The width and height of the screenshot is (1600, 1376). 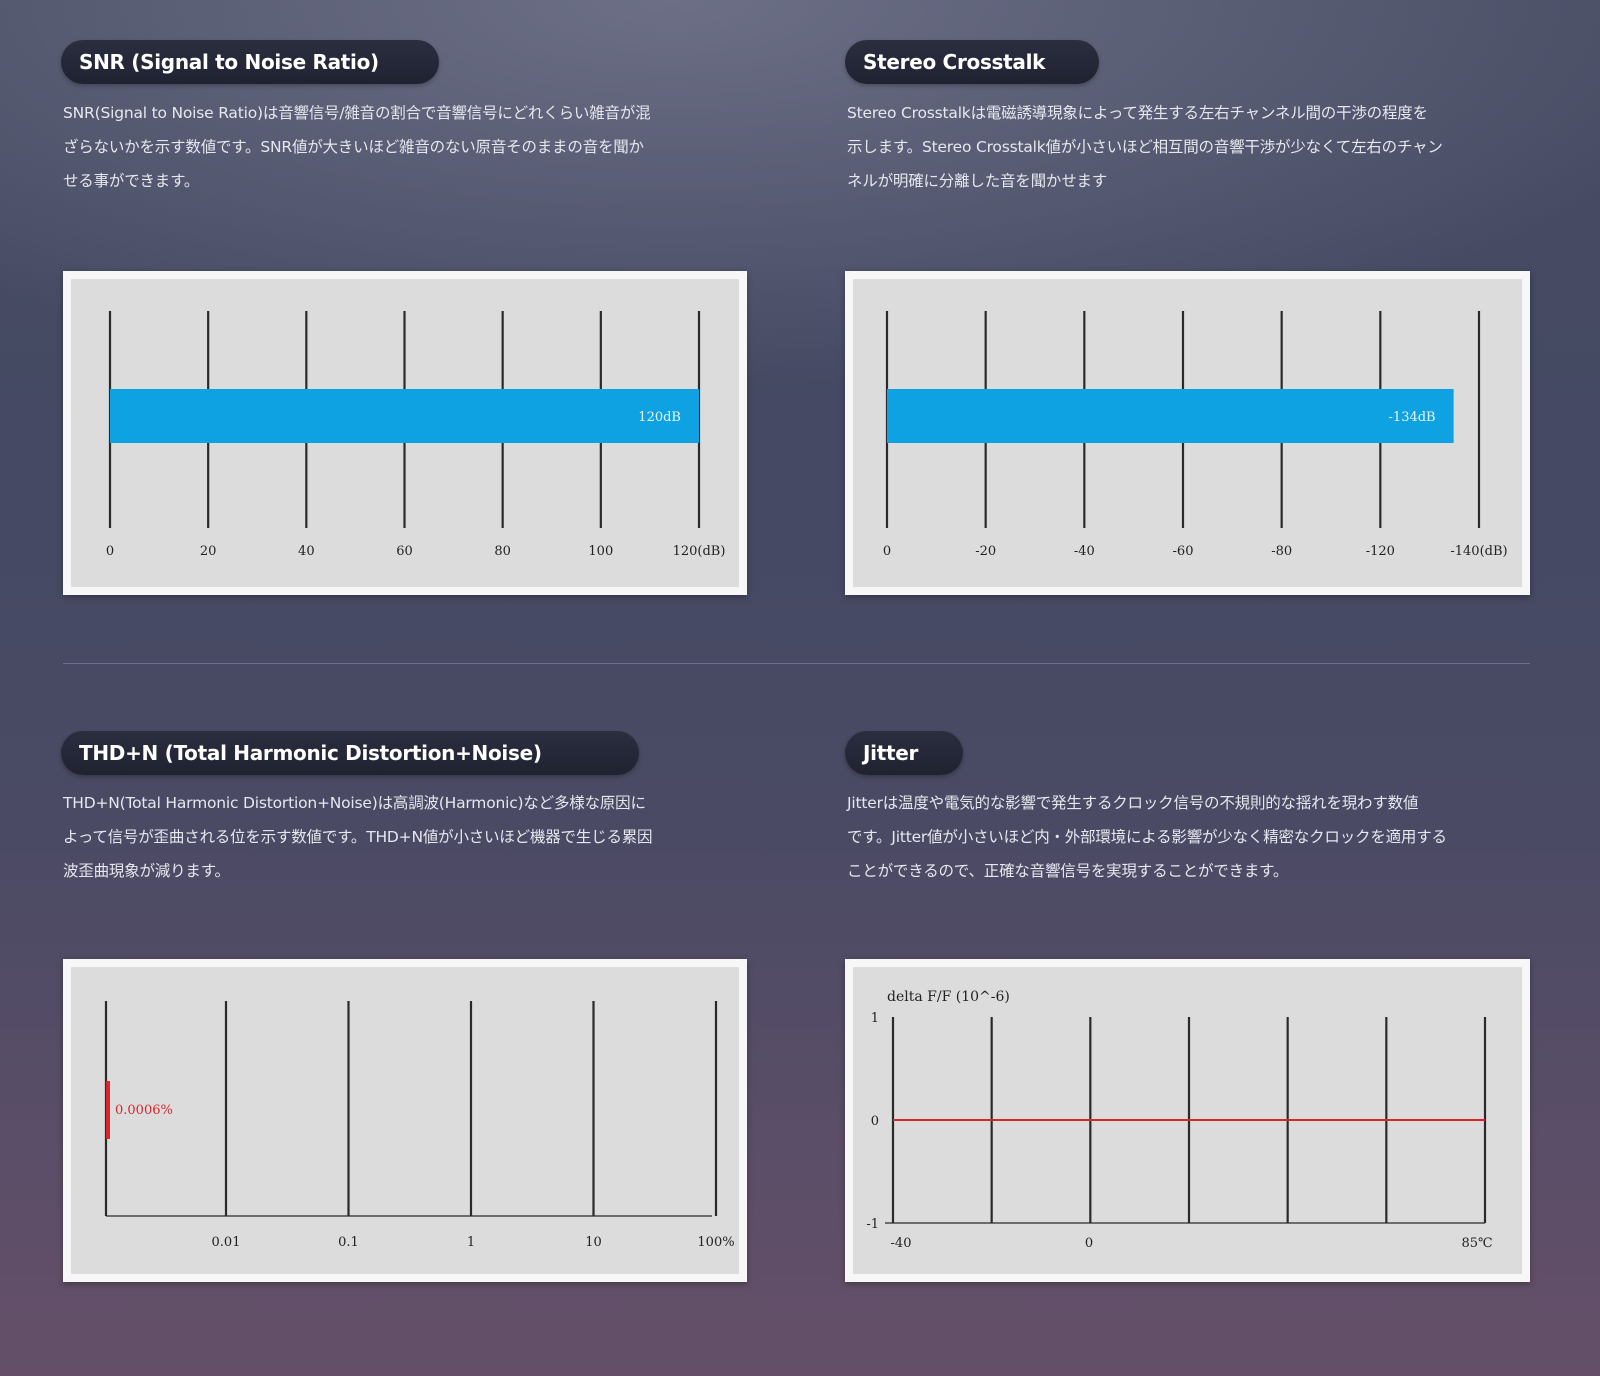 I want to click on tick-label: -120, so click(x=1380, y=551).